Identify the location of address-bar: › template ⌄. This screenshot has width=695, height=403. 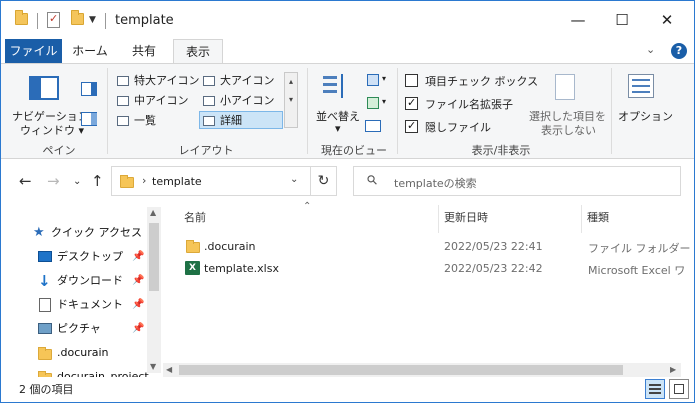
(211, 181).